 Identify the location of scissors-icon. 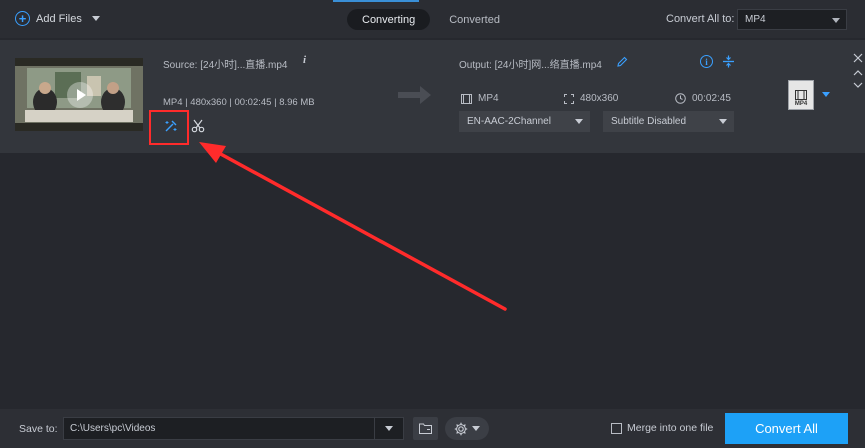
(198, 126).